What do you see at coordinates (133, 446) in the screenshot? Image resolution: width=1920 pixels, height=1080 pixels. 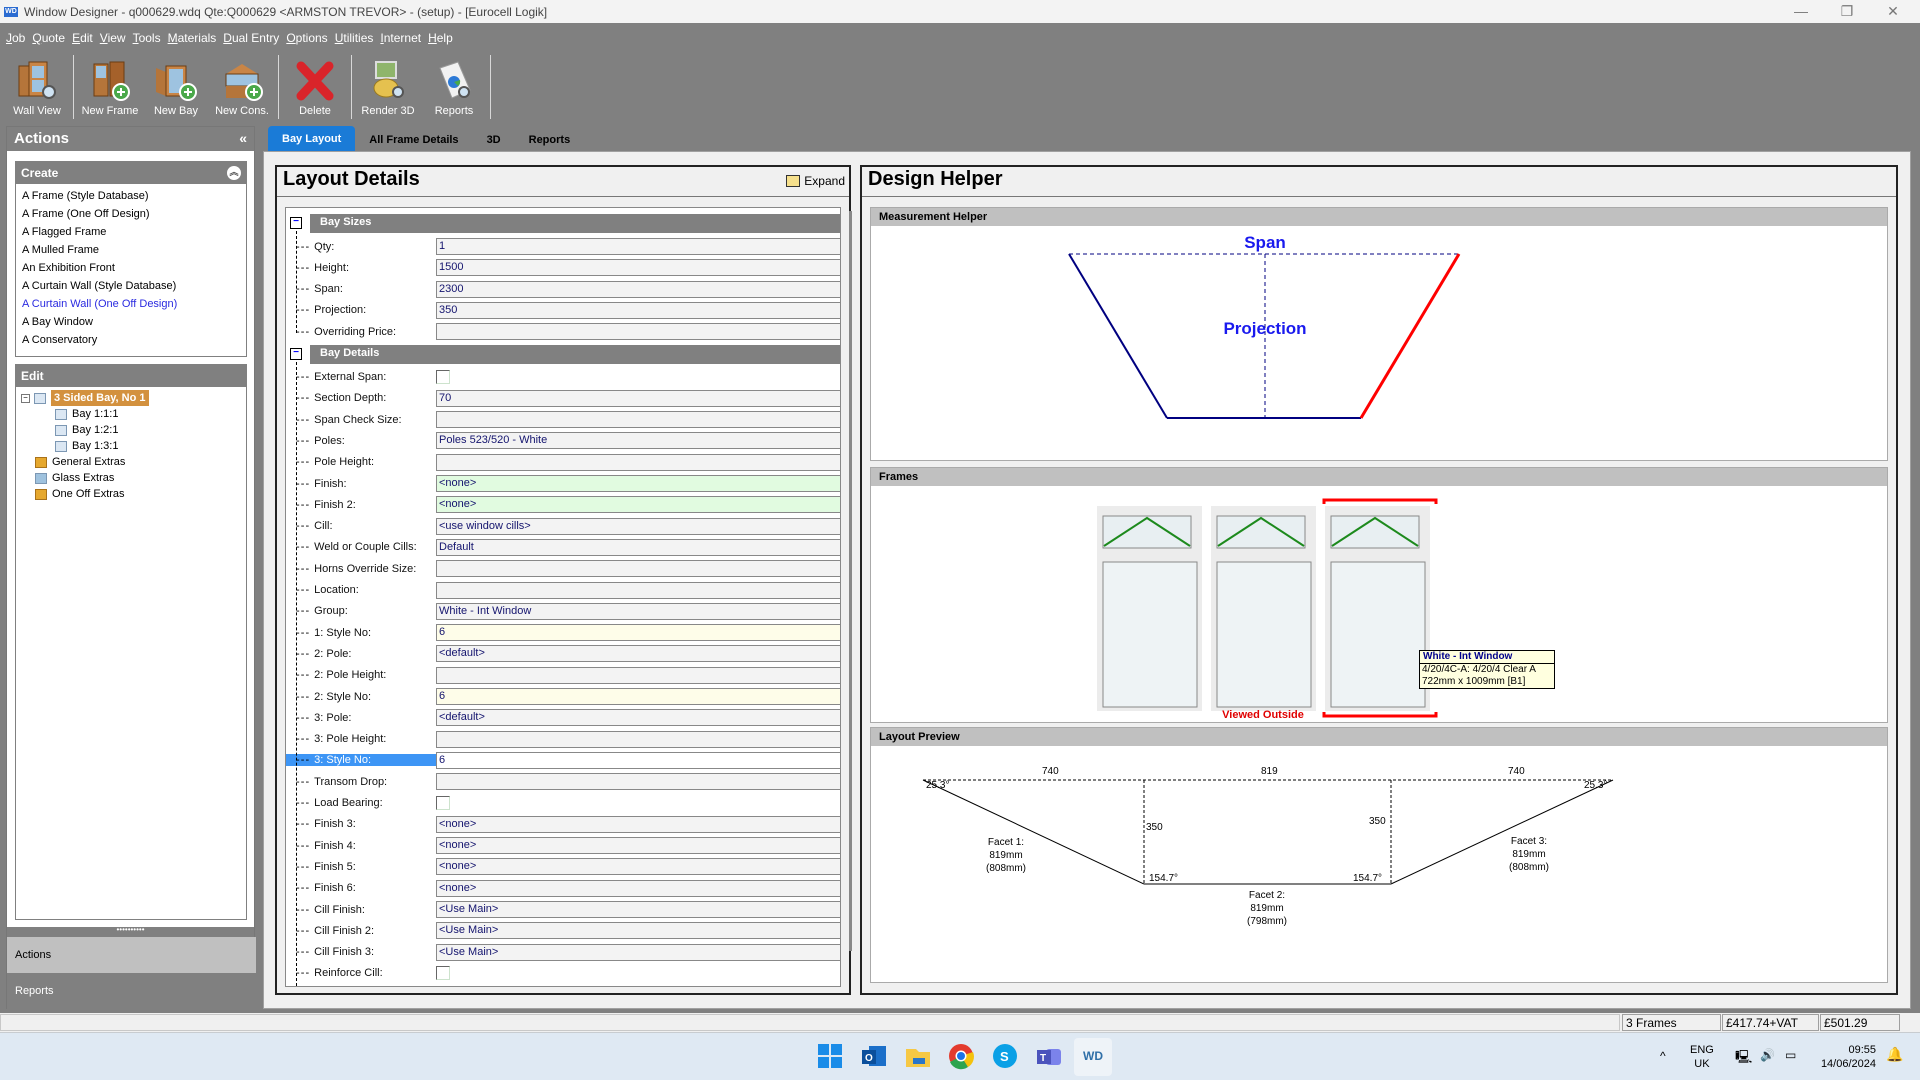 I see `tree-node-bay-1-3-1: Bay 1:3:1` at bounding box center [133, 446].